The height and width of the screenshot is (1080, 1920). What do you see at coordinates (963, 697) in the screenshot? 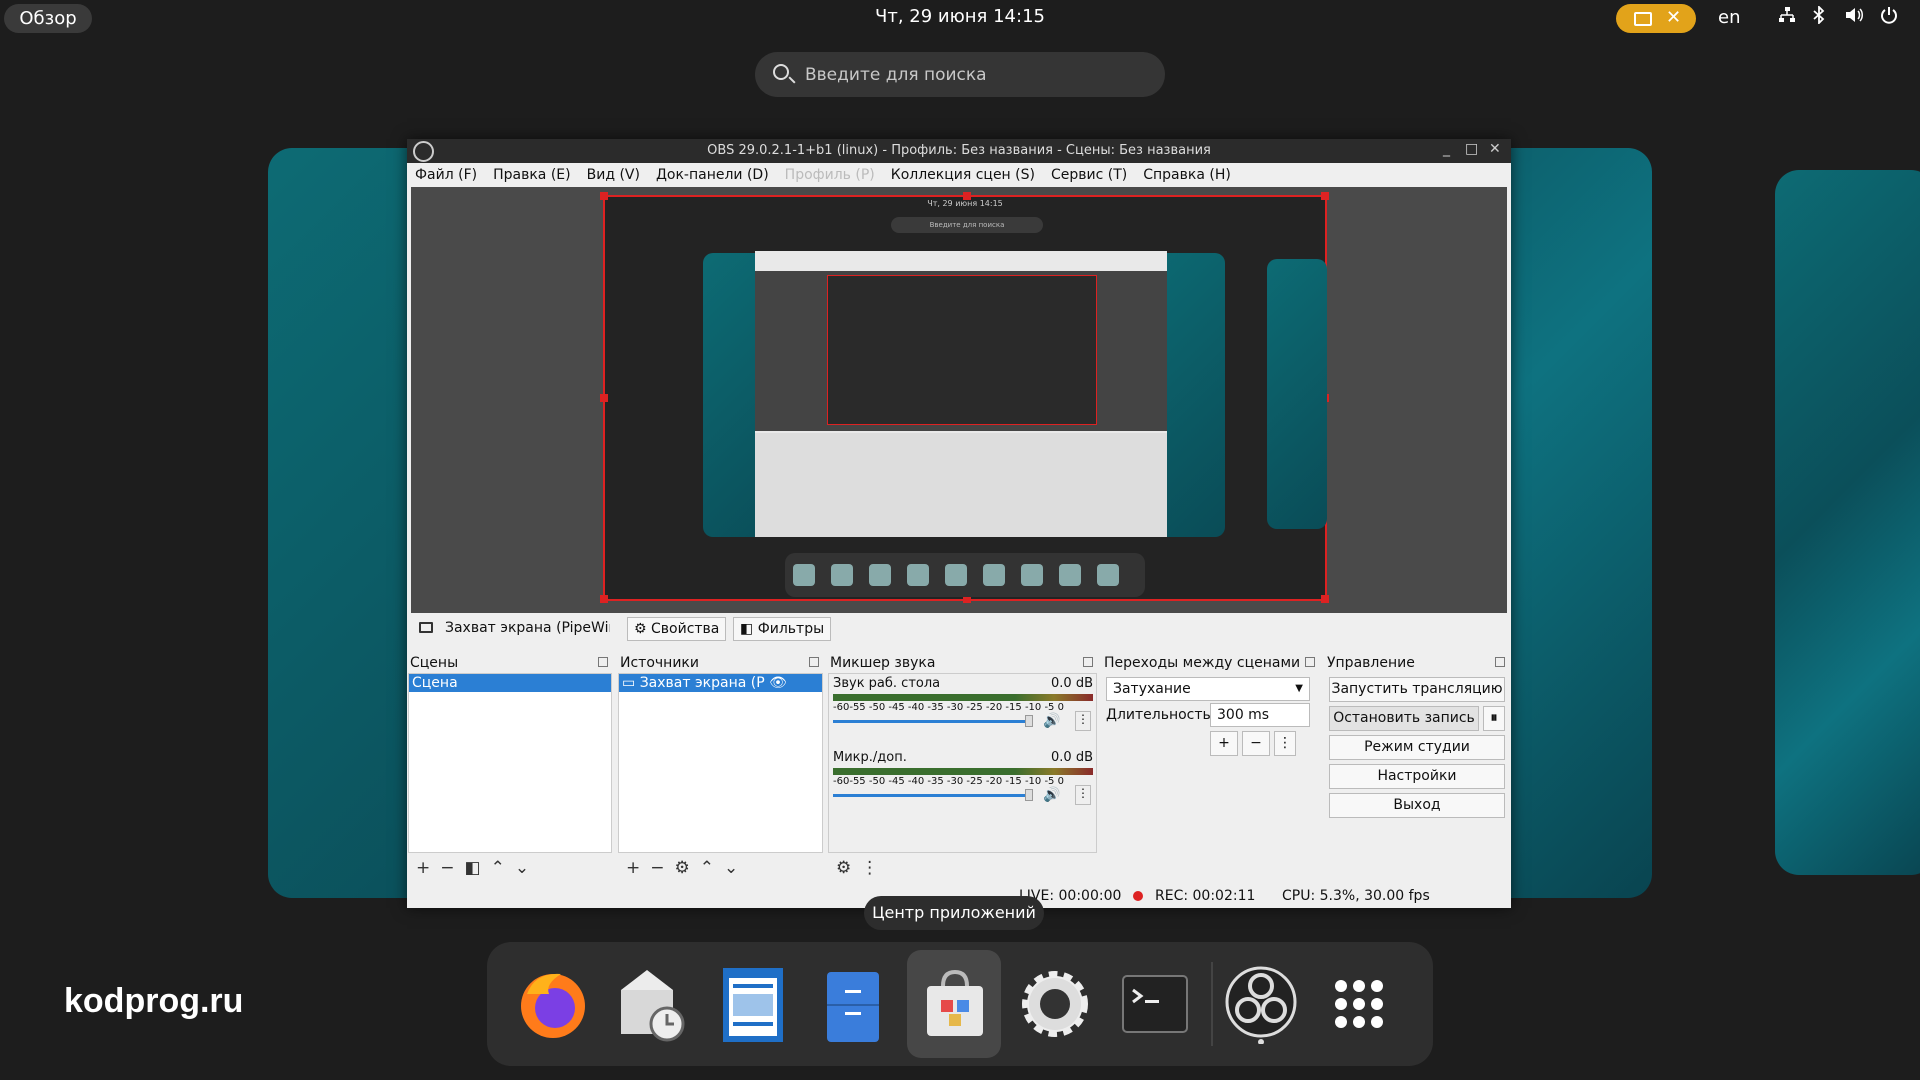
I see `volume-meter` at bounding box center [963, 697].